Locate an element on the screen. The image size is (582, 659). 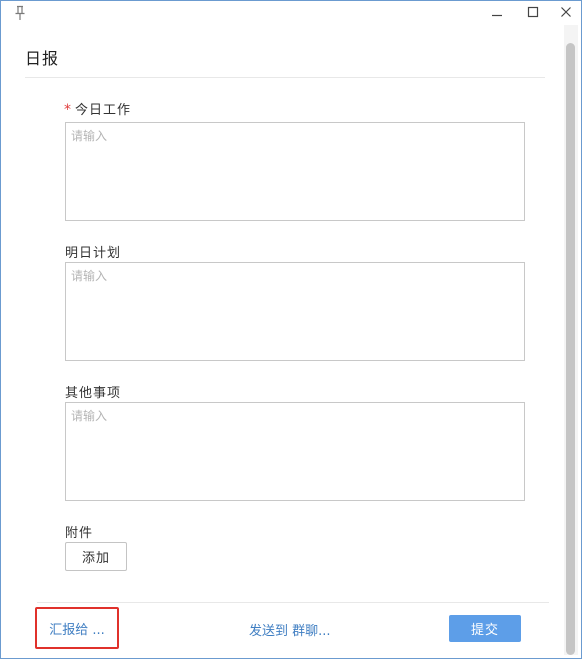
title-divider is located at coordinates (285, 77).